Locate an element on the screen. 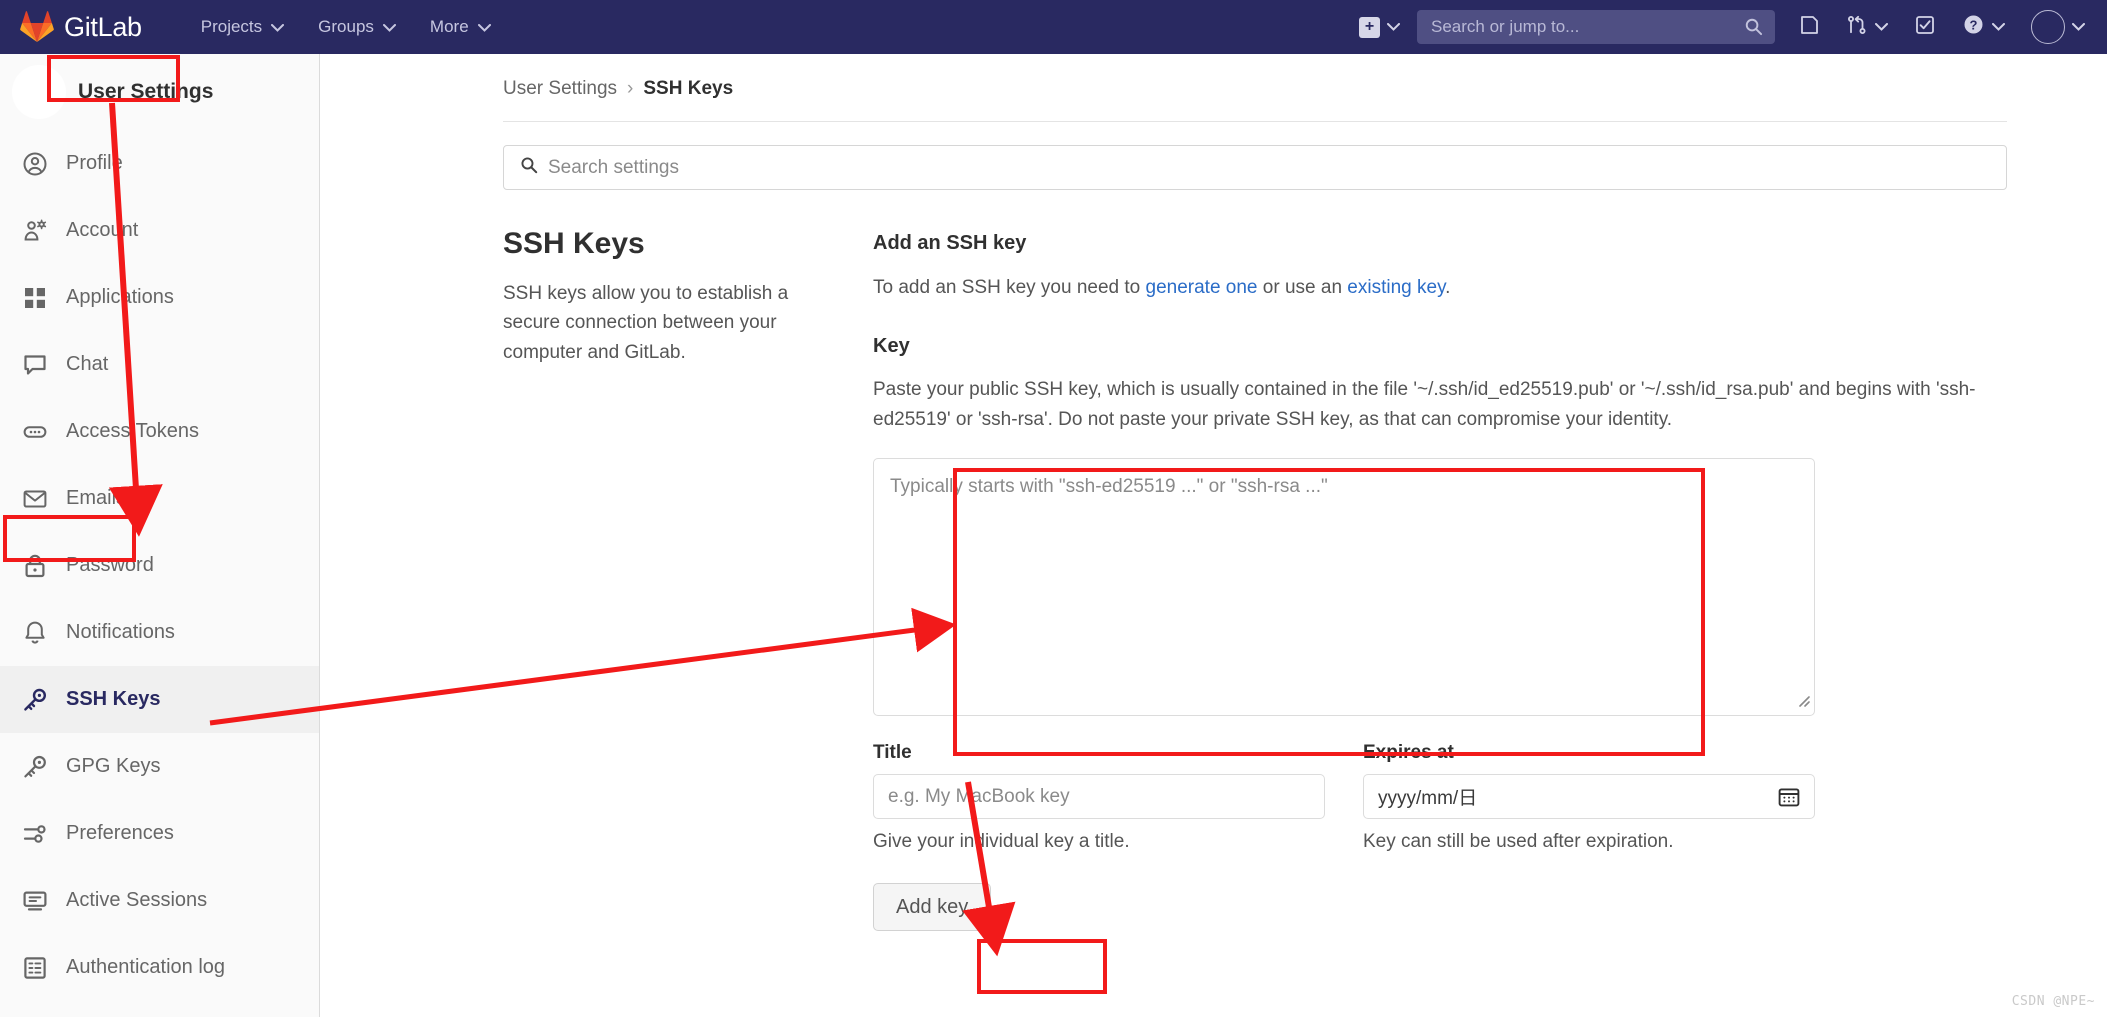 The image size is (2107, 1017). help-button: ? is located at coordinates (1983, 27).